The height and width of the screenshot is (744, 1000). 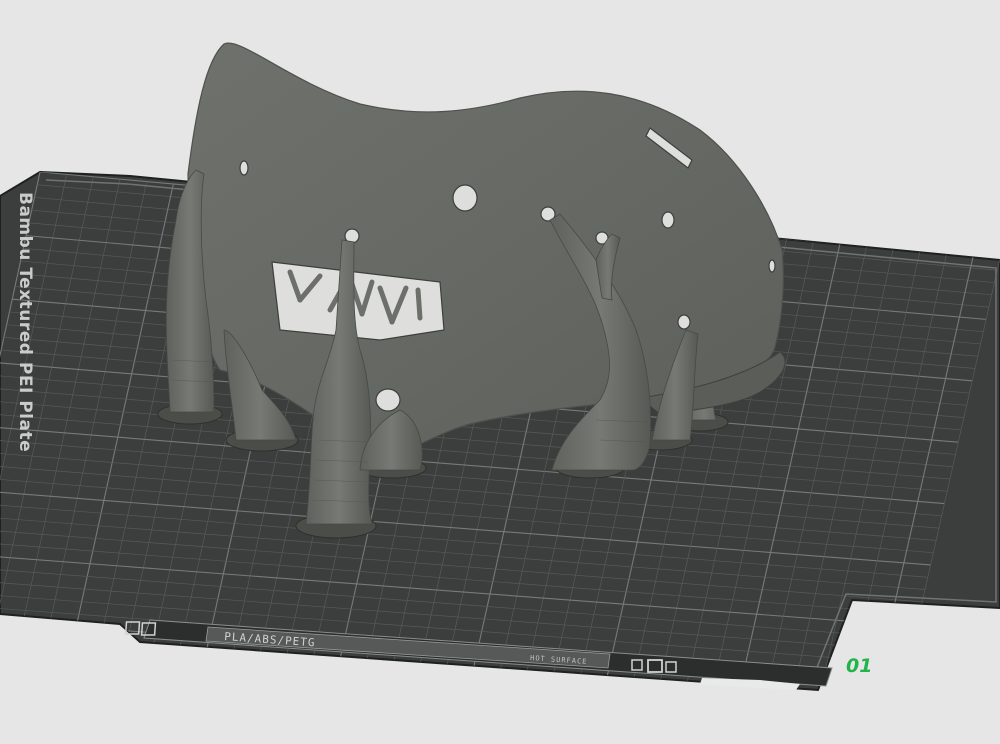 I want to click on plate-brand-text: Bambu Textured PEI Plate, so click(x=25, y=322).